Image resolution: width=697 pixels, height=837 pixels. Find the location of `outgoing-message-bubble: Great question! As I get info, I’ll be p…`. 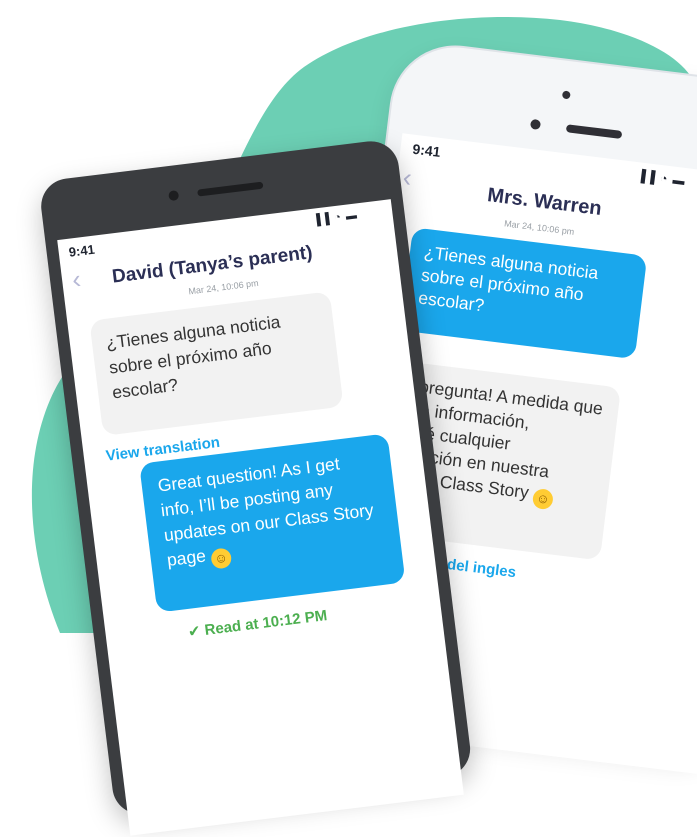

outgoing-message-bubble: Great question! As I get info, I’ll be p… is located at coordinates (272, 523).